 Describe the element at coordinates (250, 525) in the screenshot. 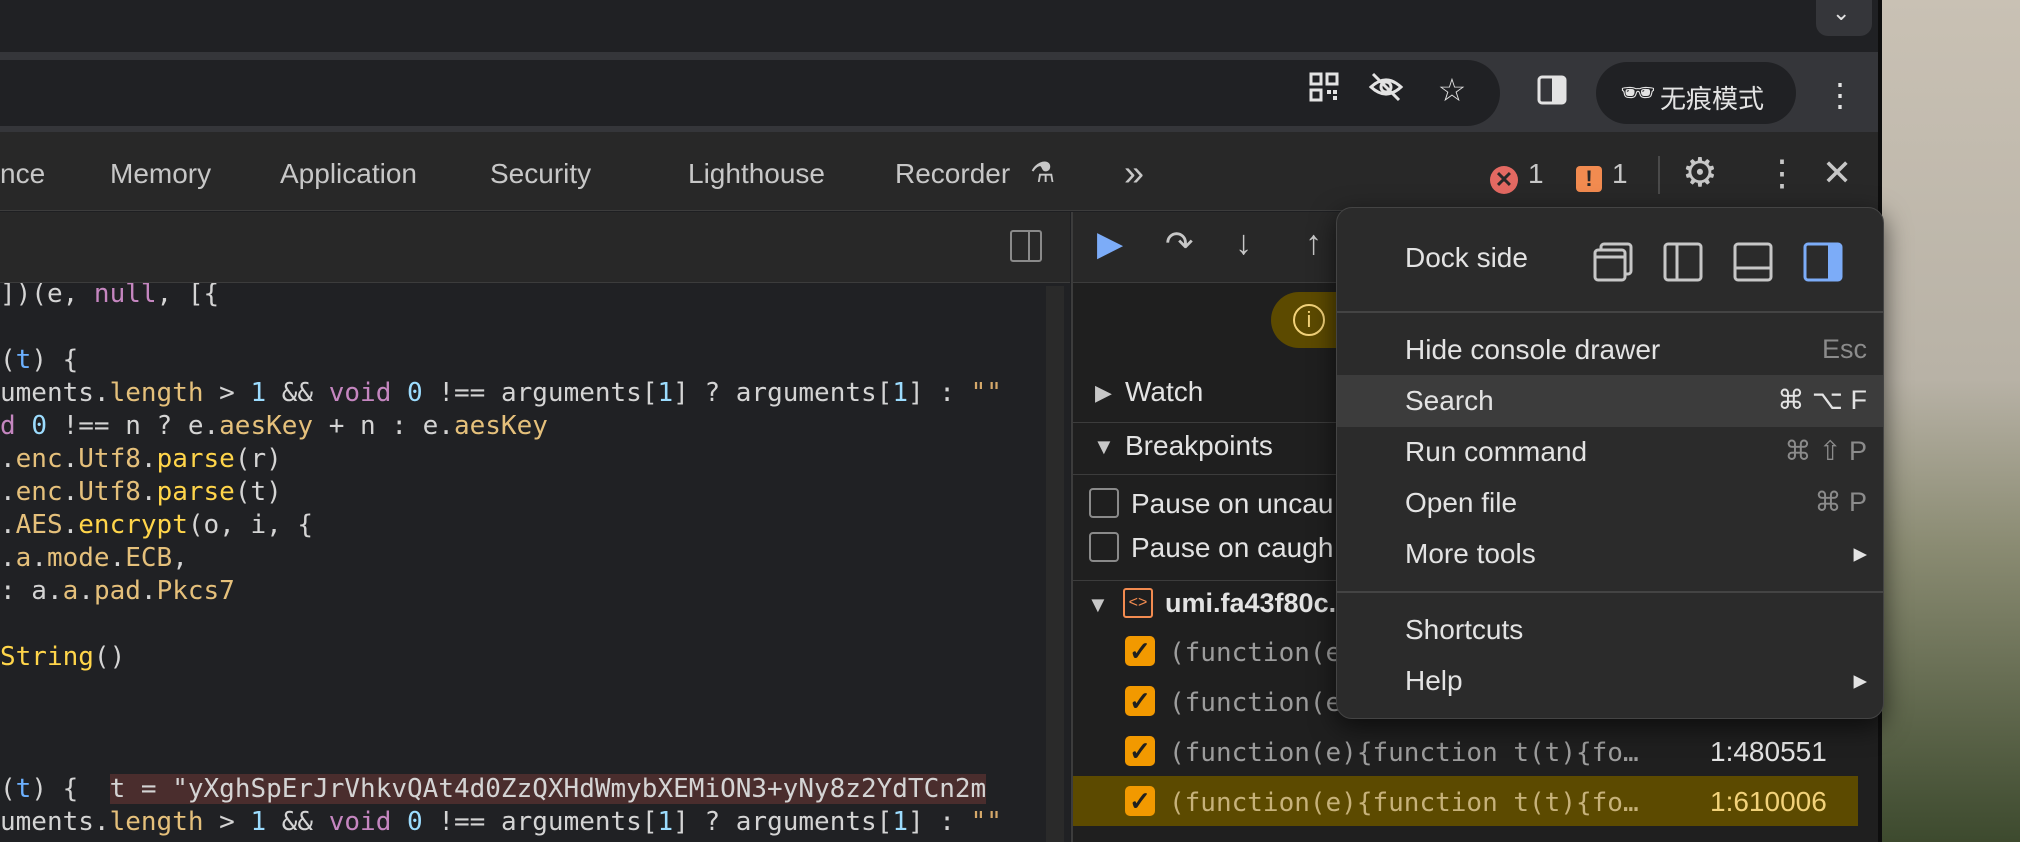

I see `code-token: (o, i, {` at that location.